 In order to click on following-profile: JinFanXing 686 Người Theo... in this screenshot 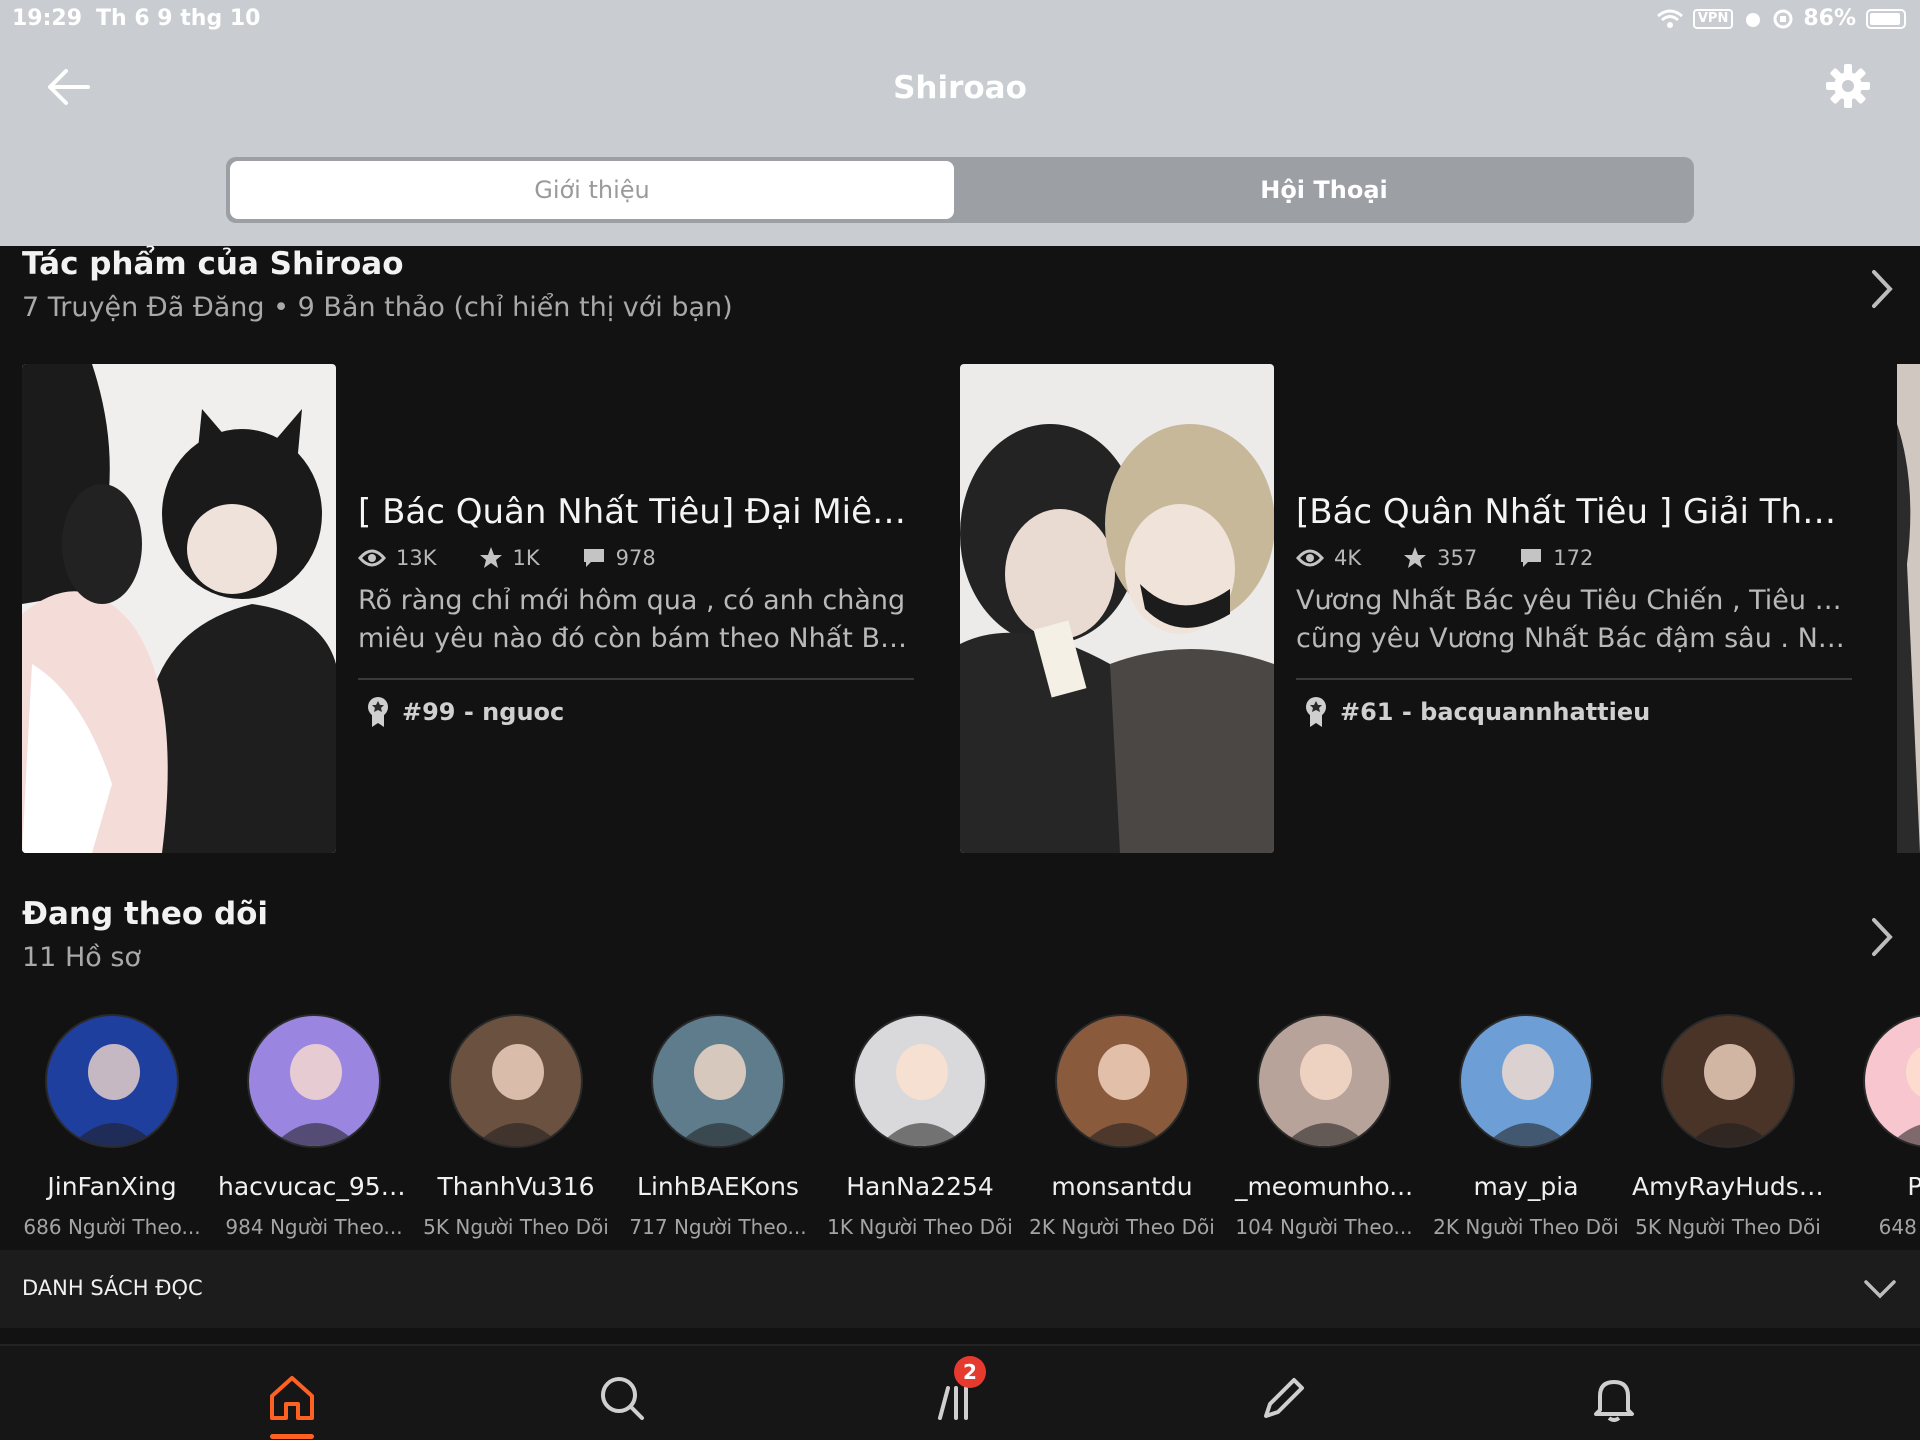, I will do `click(112, 1125)`.